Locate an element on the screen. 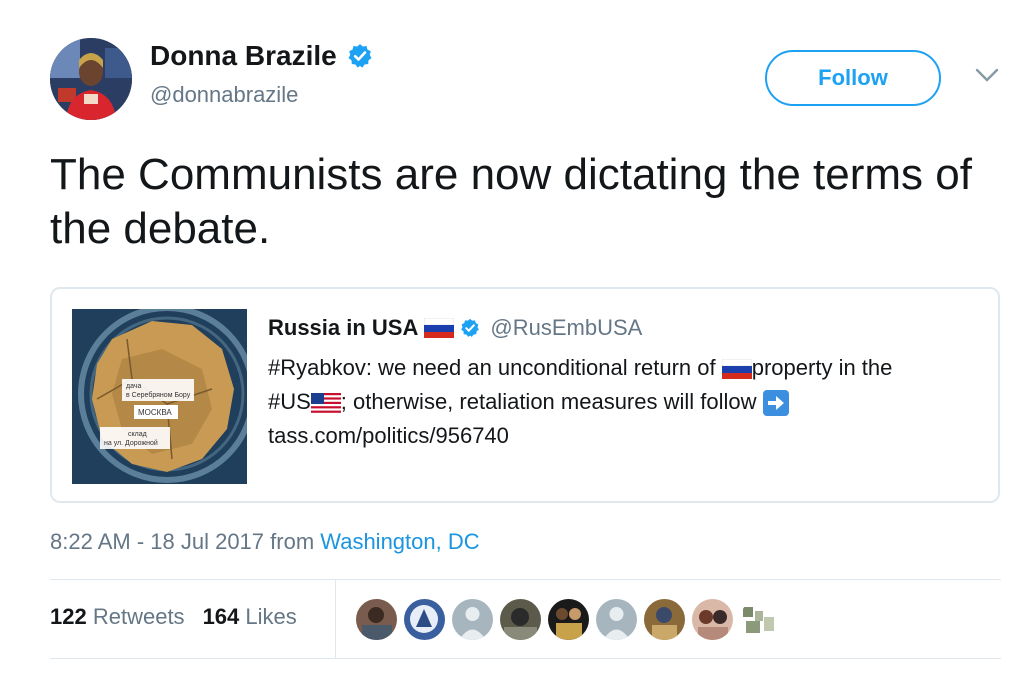 This screenshot has width=1036, height=678. divider-top is located at coordinates (525, 579).